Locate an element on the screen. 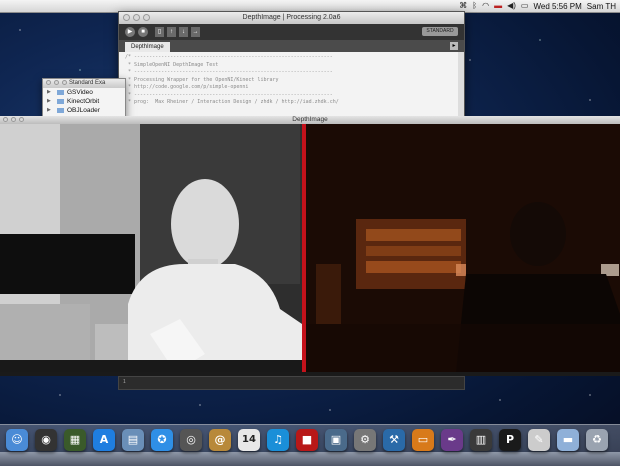 The height and width of the screenshot is (466, 620). system-preferences-icon: ⚙ is located at coordinates (365, 440).